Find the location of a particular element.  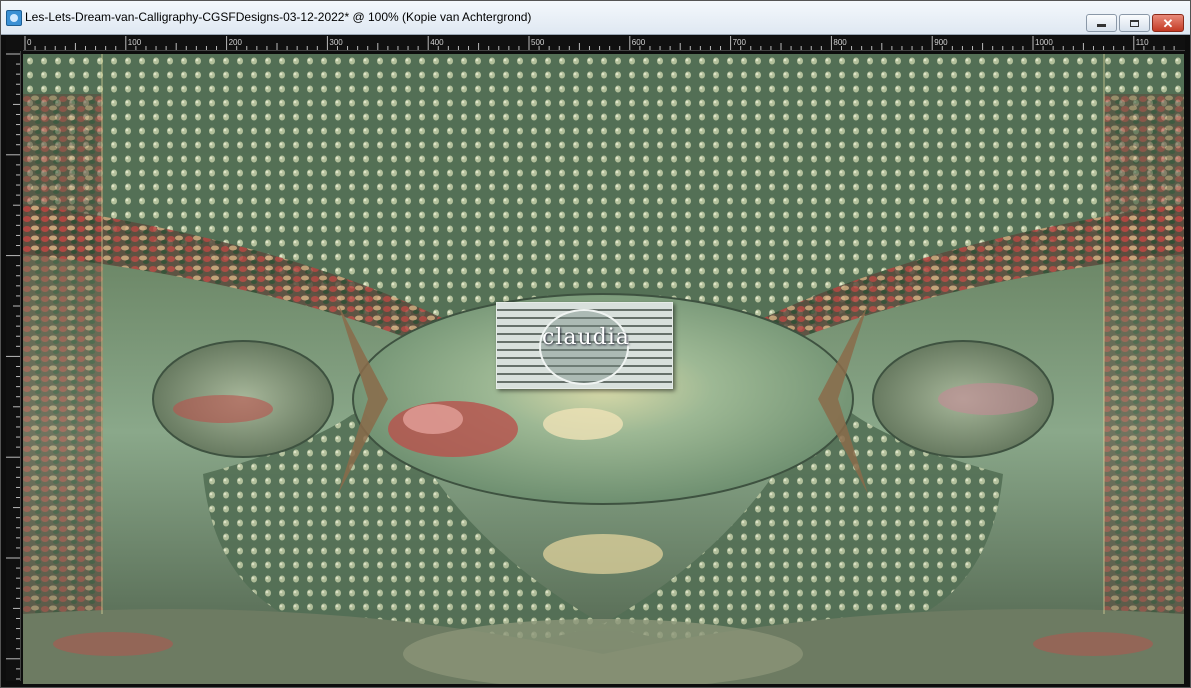

ruler-label: 1000 is located at coordinates (1044, 42).